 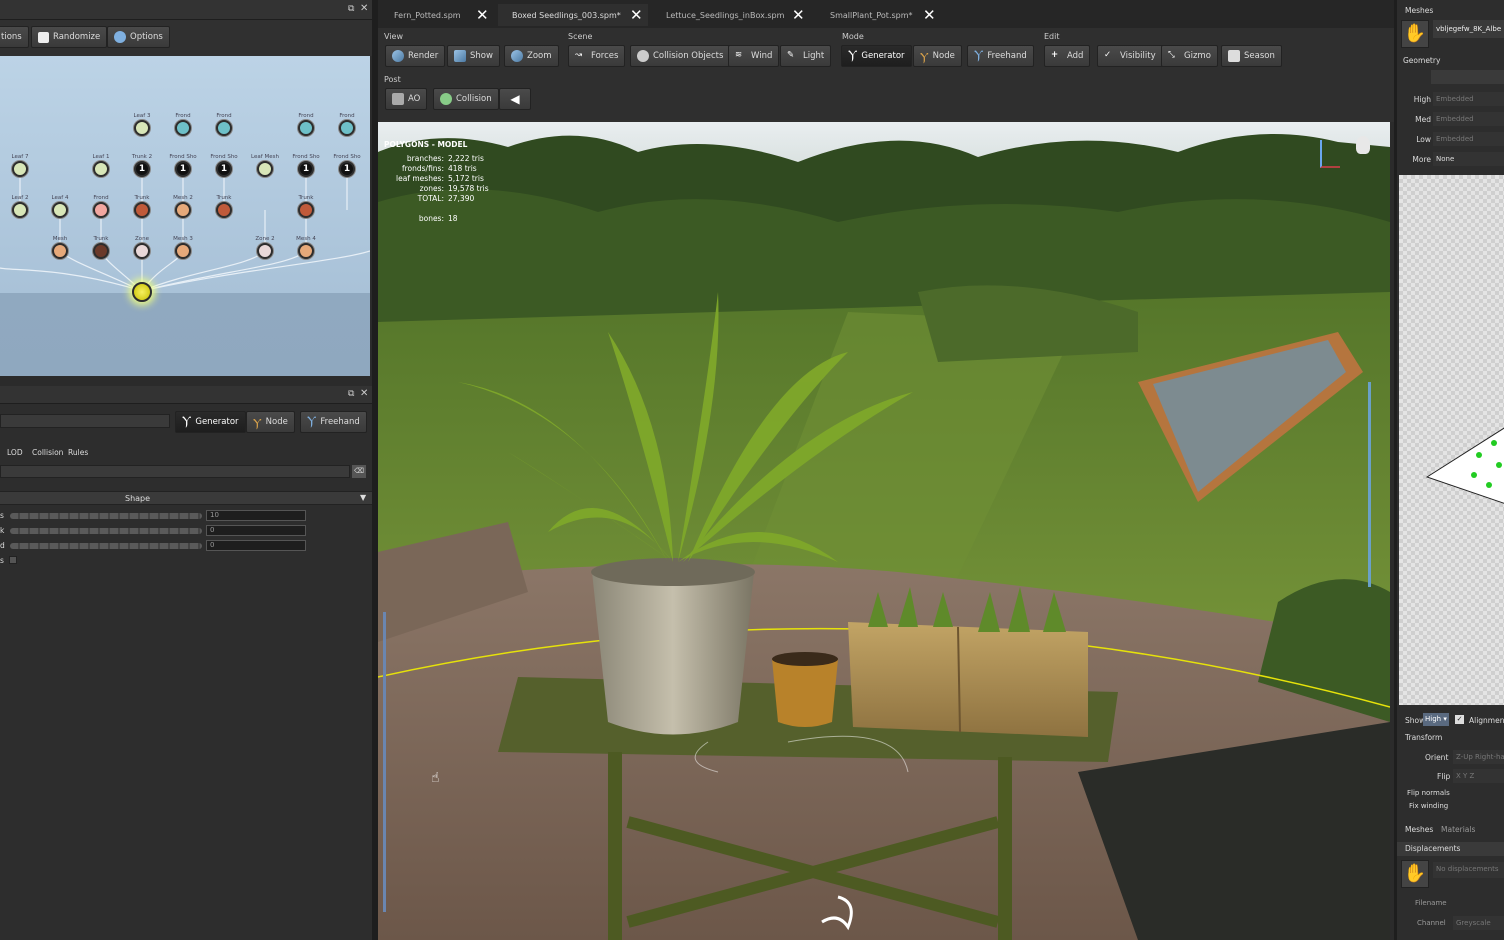 I want to click on axis-gizmo-icon, so click(x=1330, y=154).